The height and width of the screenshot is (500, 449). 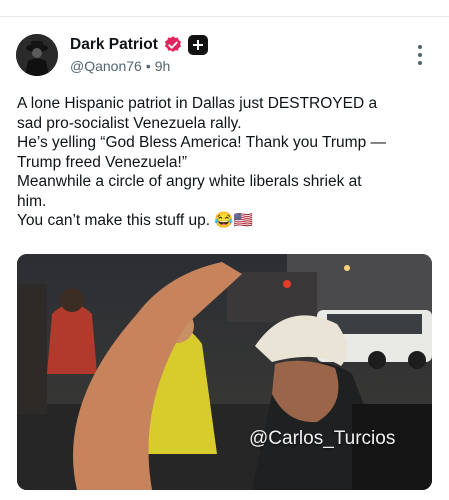 I want to click on avatar-figure-icon, so click(x=37, y=55).